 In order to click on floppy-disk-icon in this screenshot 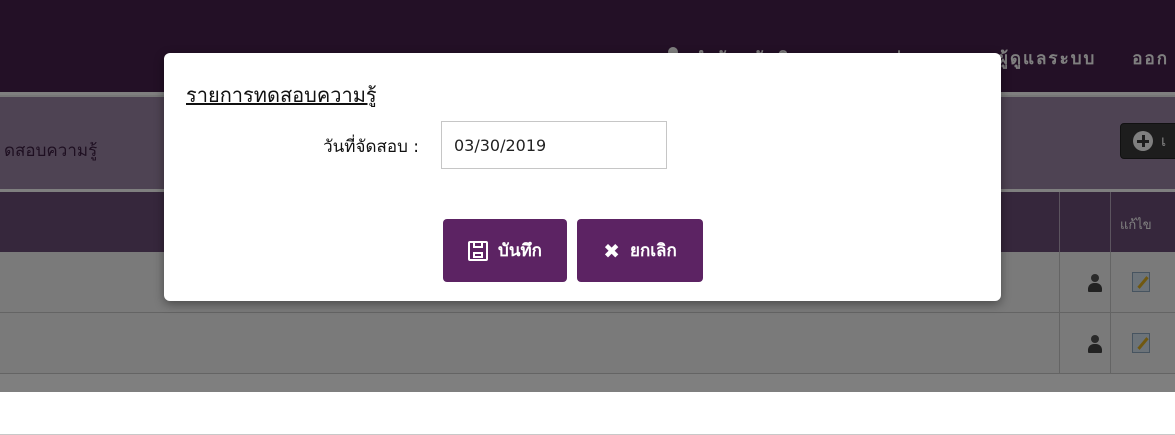, I will do `click(478, 250)`.